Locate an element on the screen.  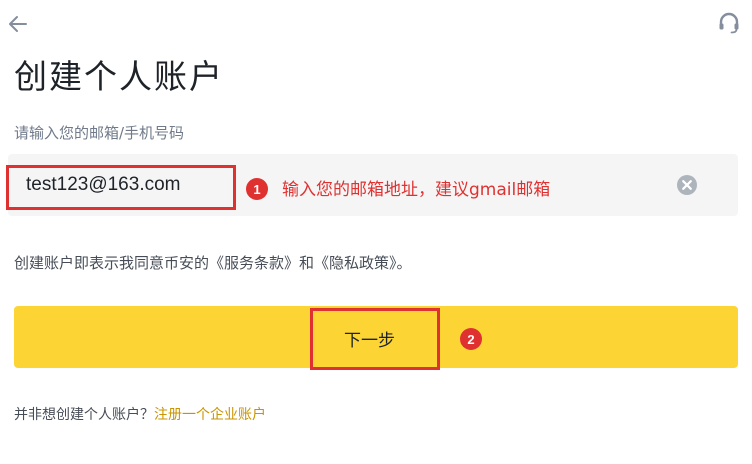
alt-prompt: 并非想创建个人账户？ is located at coordinates (84, 415).